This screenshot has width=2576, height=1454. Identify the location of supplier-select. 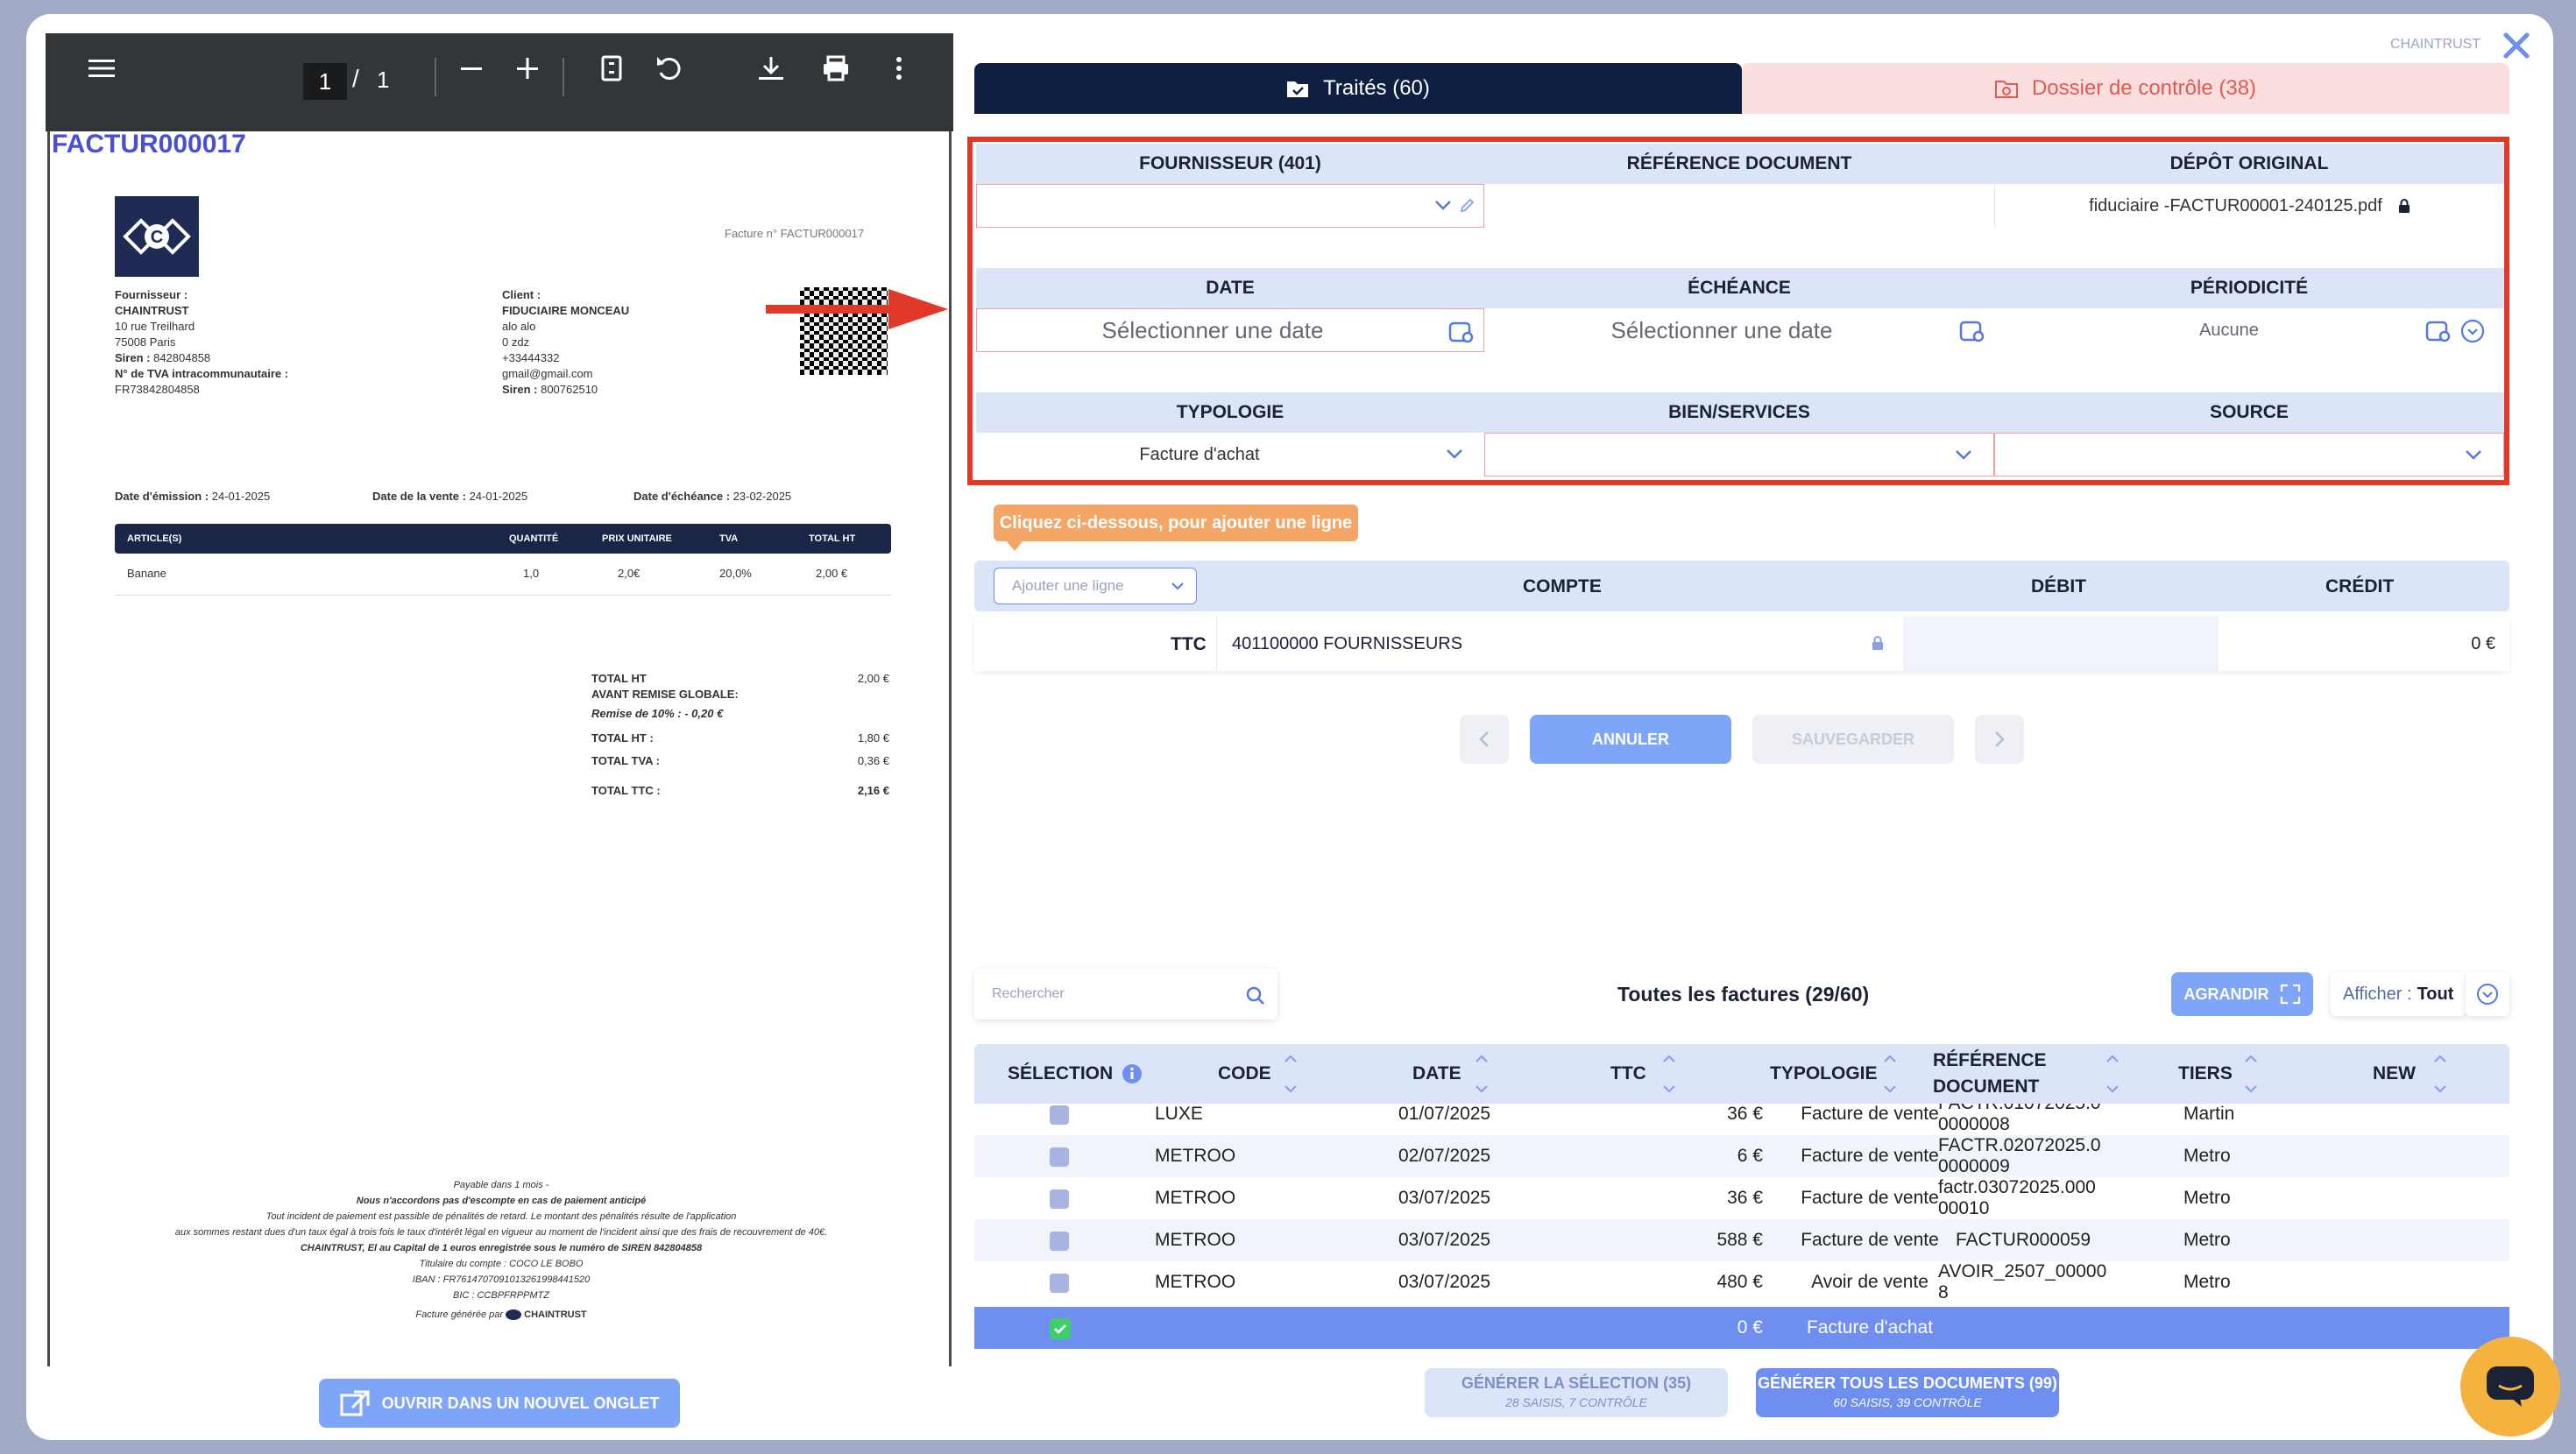
(1230, 206).